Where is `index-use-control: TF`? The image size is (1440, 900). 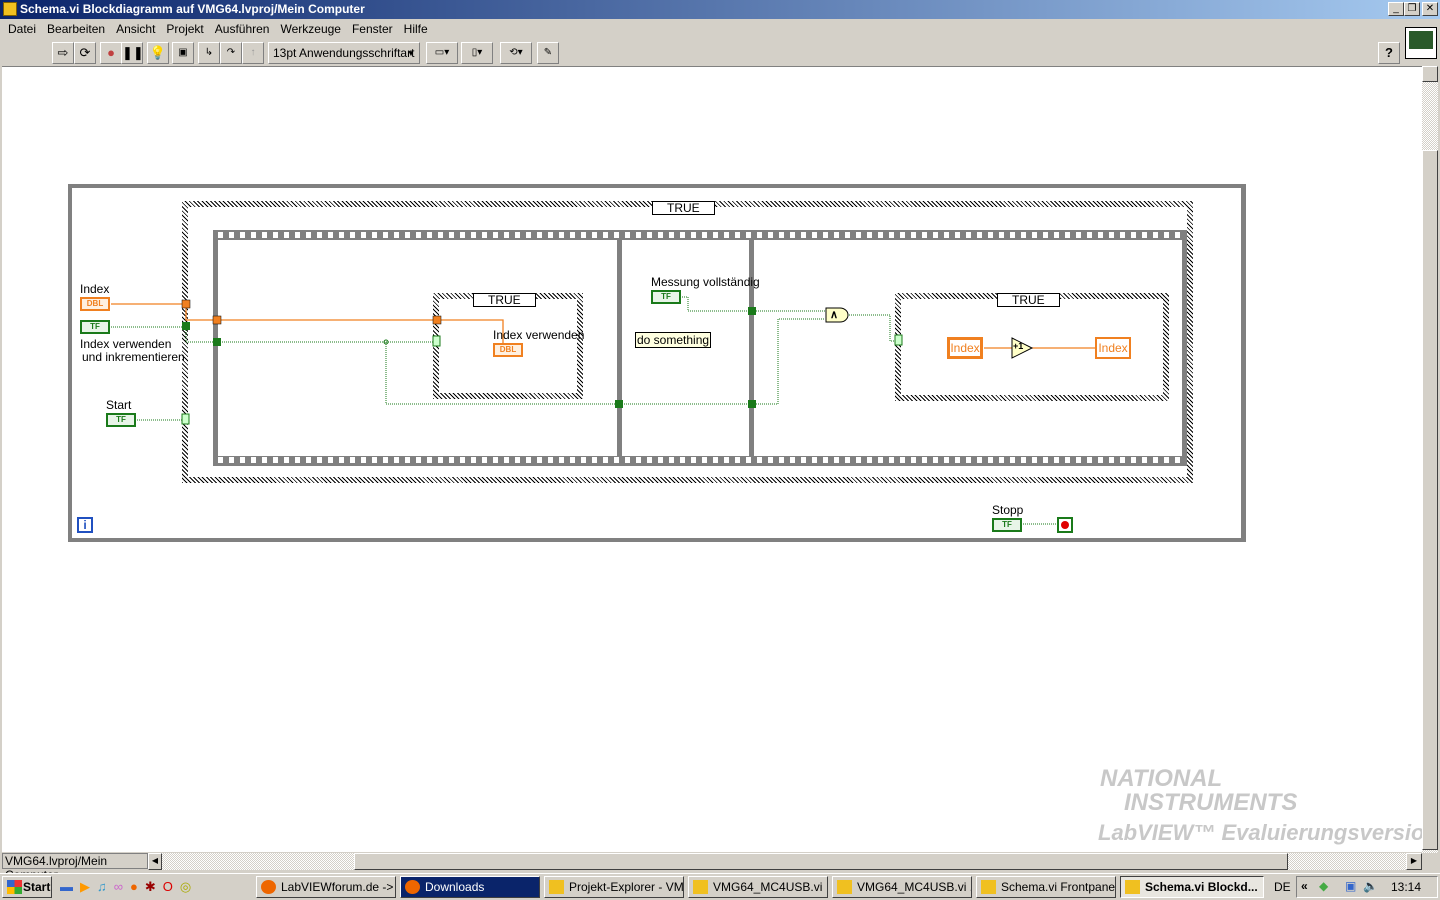 index-use-control: TF is located at coordinates (95, 327).